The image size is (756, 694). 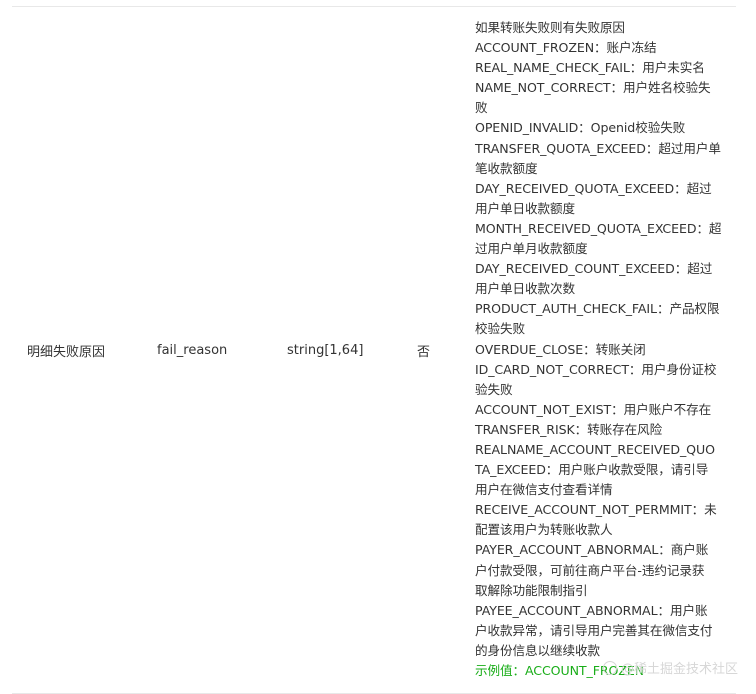 I want to click on description-line: REALNAME_ACCOUNT_RECEIVED_QUO, so click(x=595, y=449).